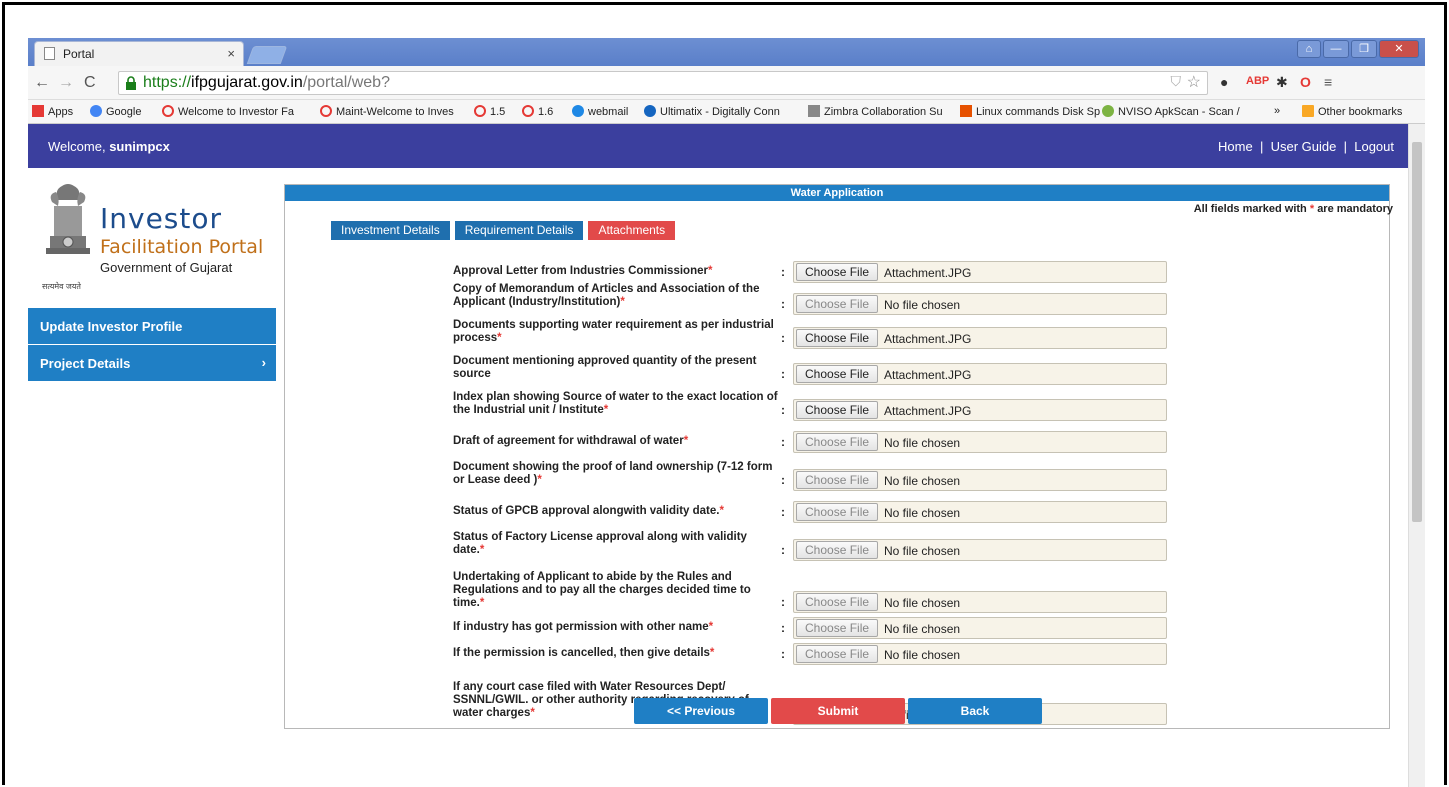 This screenshot has width=1449, height=787. Describe the element at coordinates (96, 111) in the screenshot. I see `google-icon` at that location.